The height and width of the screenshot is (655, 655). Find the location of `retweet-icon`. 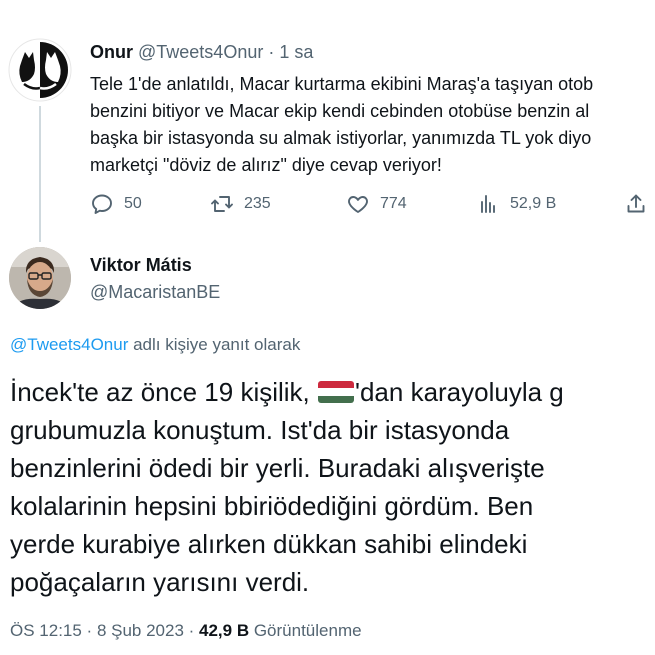

retweet-icon is located at coordinates (222, 204).